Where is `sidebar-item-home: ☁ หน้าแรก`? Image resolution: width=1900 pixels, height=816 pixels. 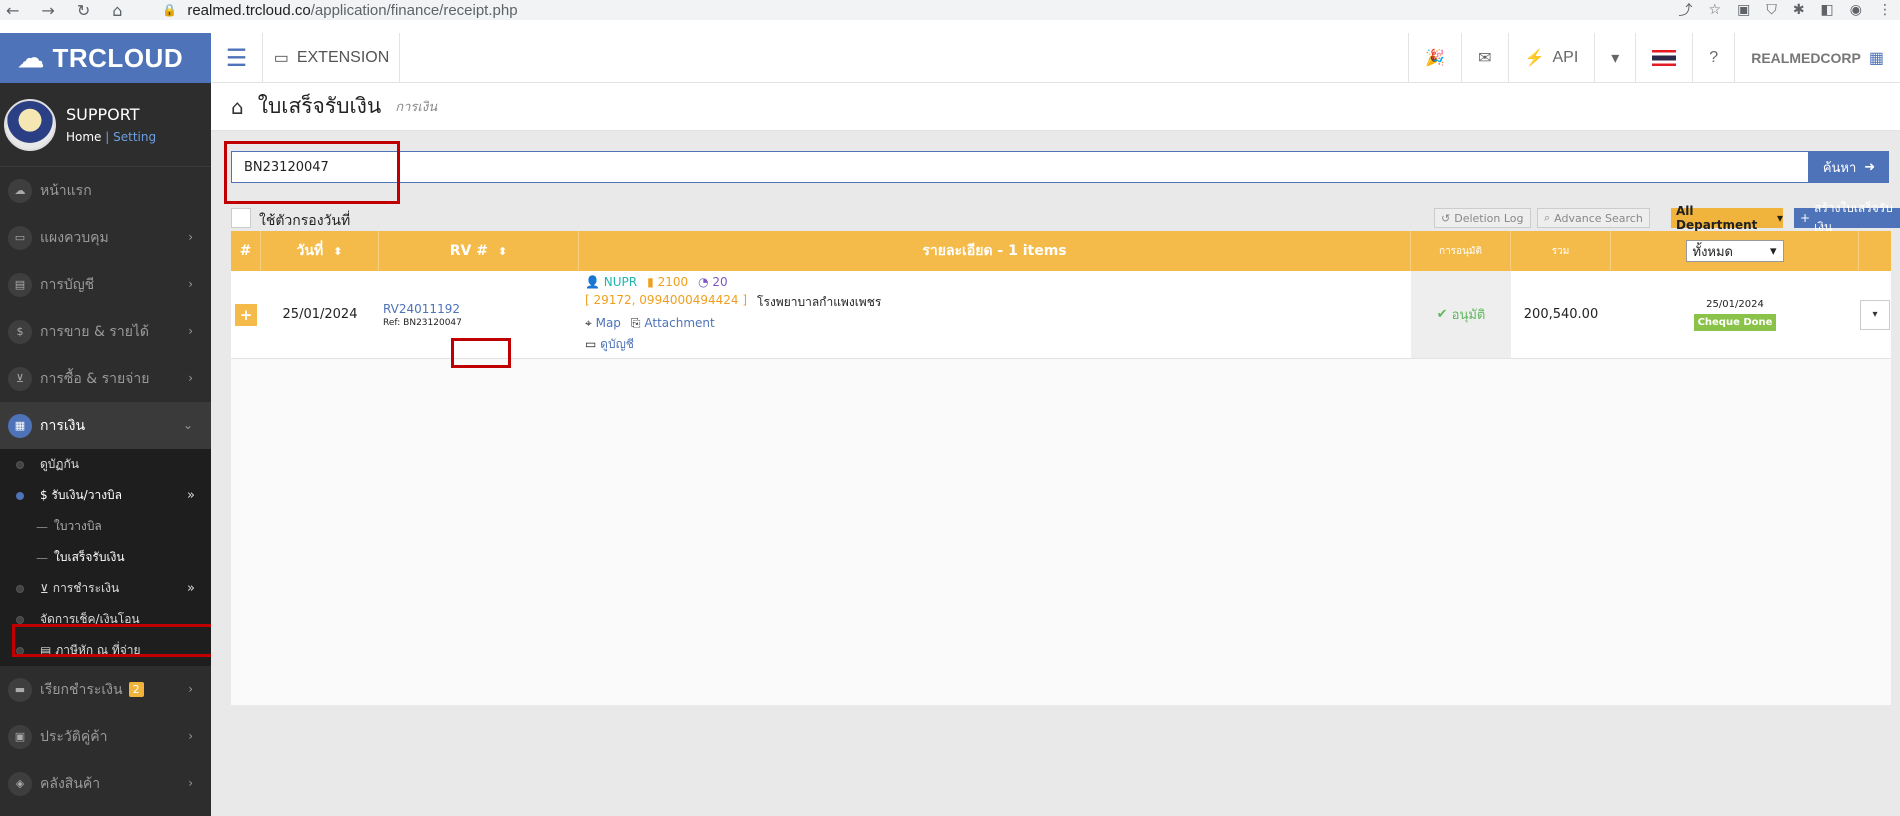 sidebar-item-home: ☁ หน้าแรก is located at coordinates (105, 190).